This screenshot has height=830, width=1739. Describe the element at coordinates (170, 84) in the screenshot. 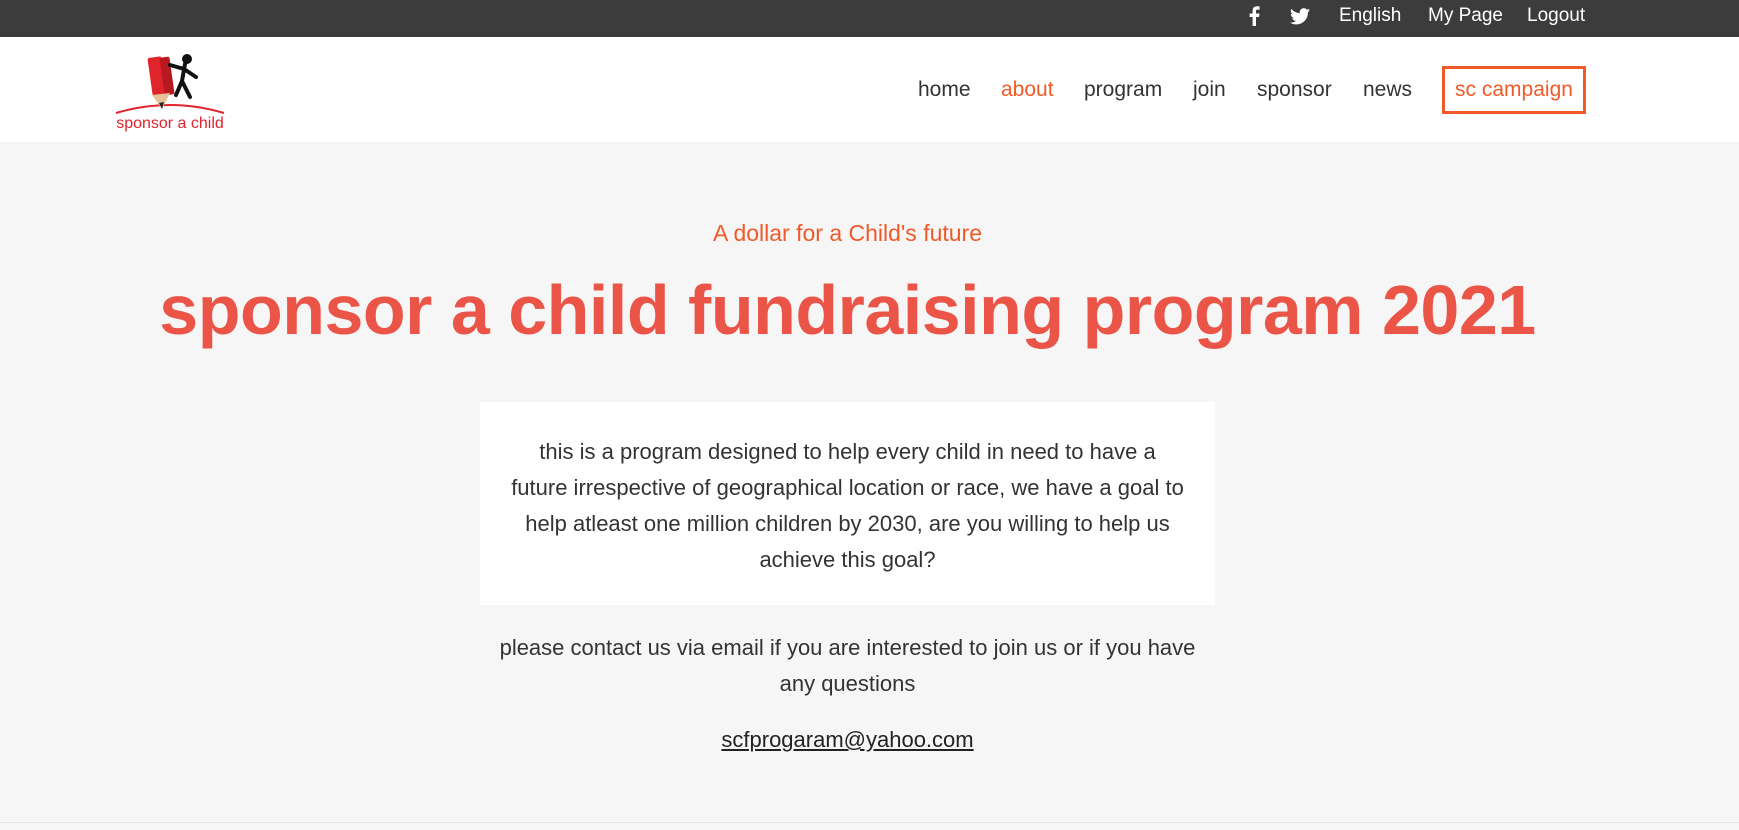

I see `logo-graphic` at that location.